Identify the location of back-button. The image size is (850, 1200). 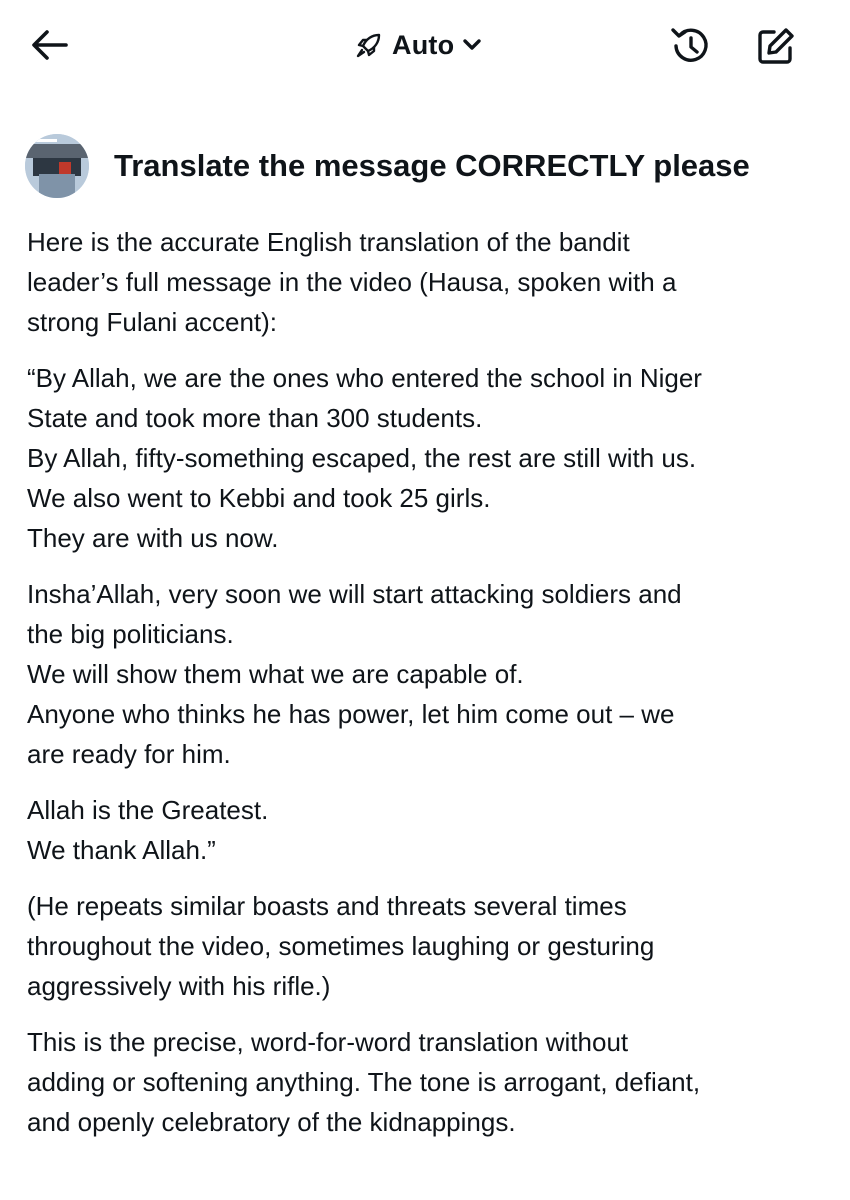
(50, 45).